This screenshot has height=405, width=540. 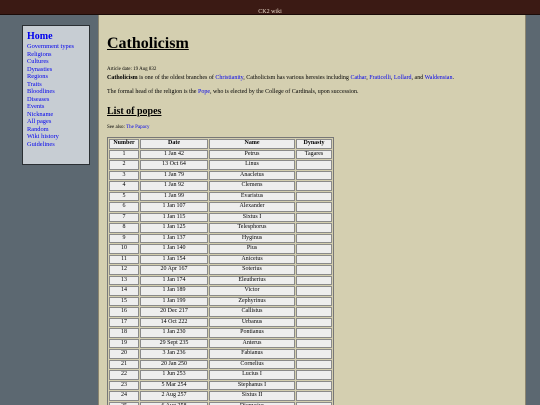 I want to click on sidebar-item-events: Events, so click(x=56, y=107).